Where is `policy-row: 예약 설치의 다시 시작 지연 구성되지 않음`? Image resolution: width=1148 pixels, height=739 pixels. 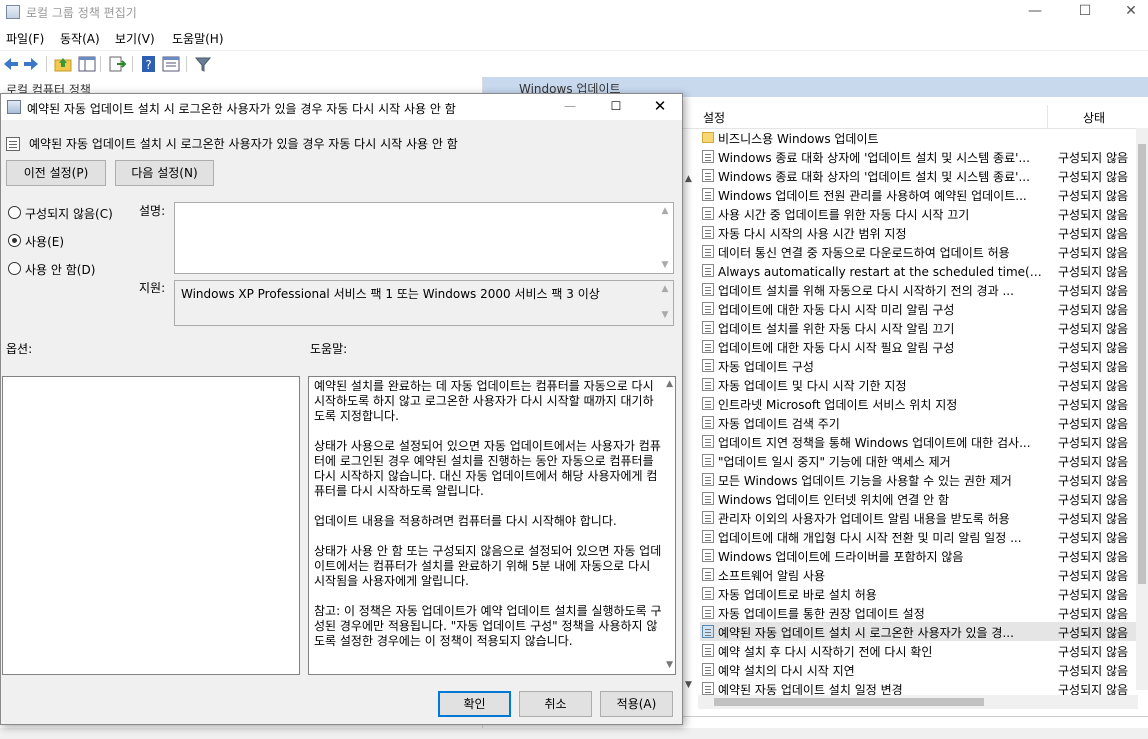 policy-row: 예약 설치의 다시 시작 지연 구성되지 않음 is located at coordinates (918, 669).